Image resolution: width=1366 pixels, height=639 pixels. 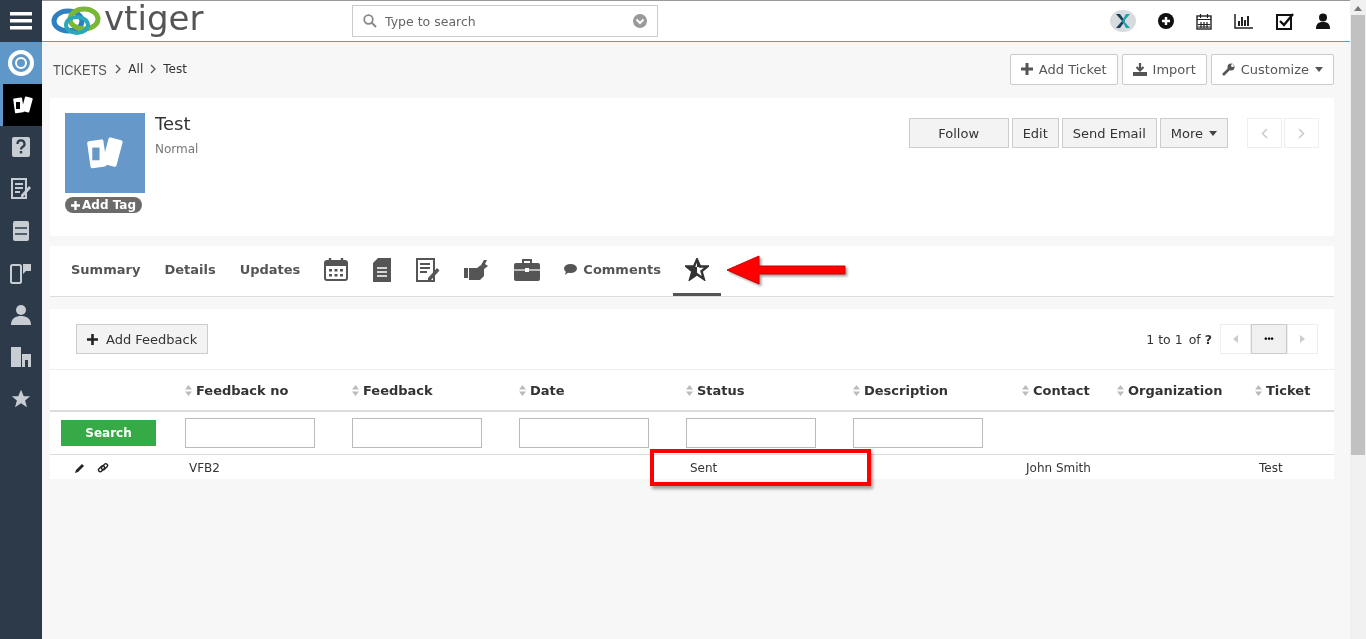 I want to click on building-icon, so click(x=21, y=357).